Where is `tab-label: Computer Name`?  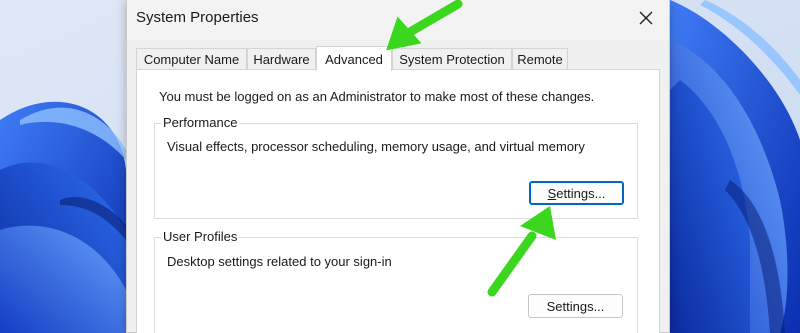
tab-label: Computer Name is located at coordinates (191, 59).